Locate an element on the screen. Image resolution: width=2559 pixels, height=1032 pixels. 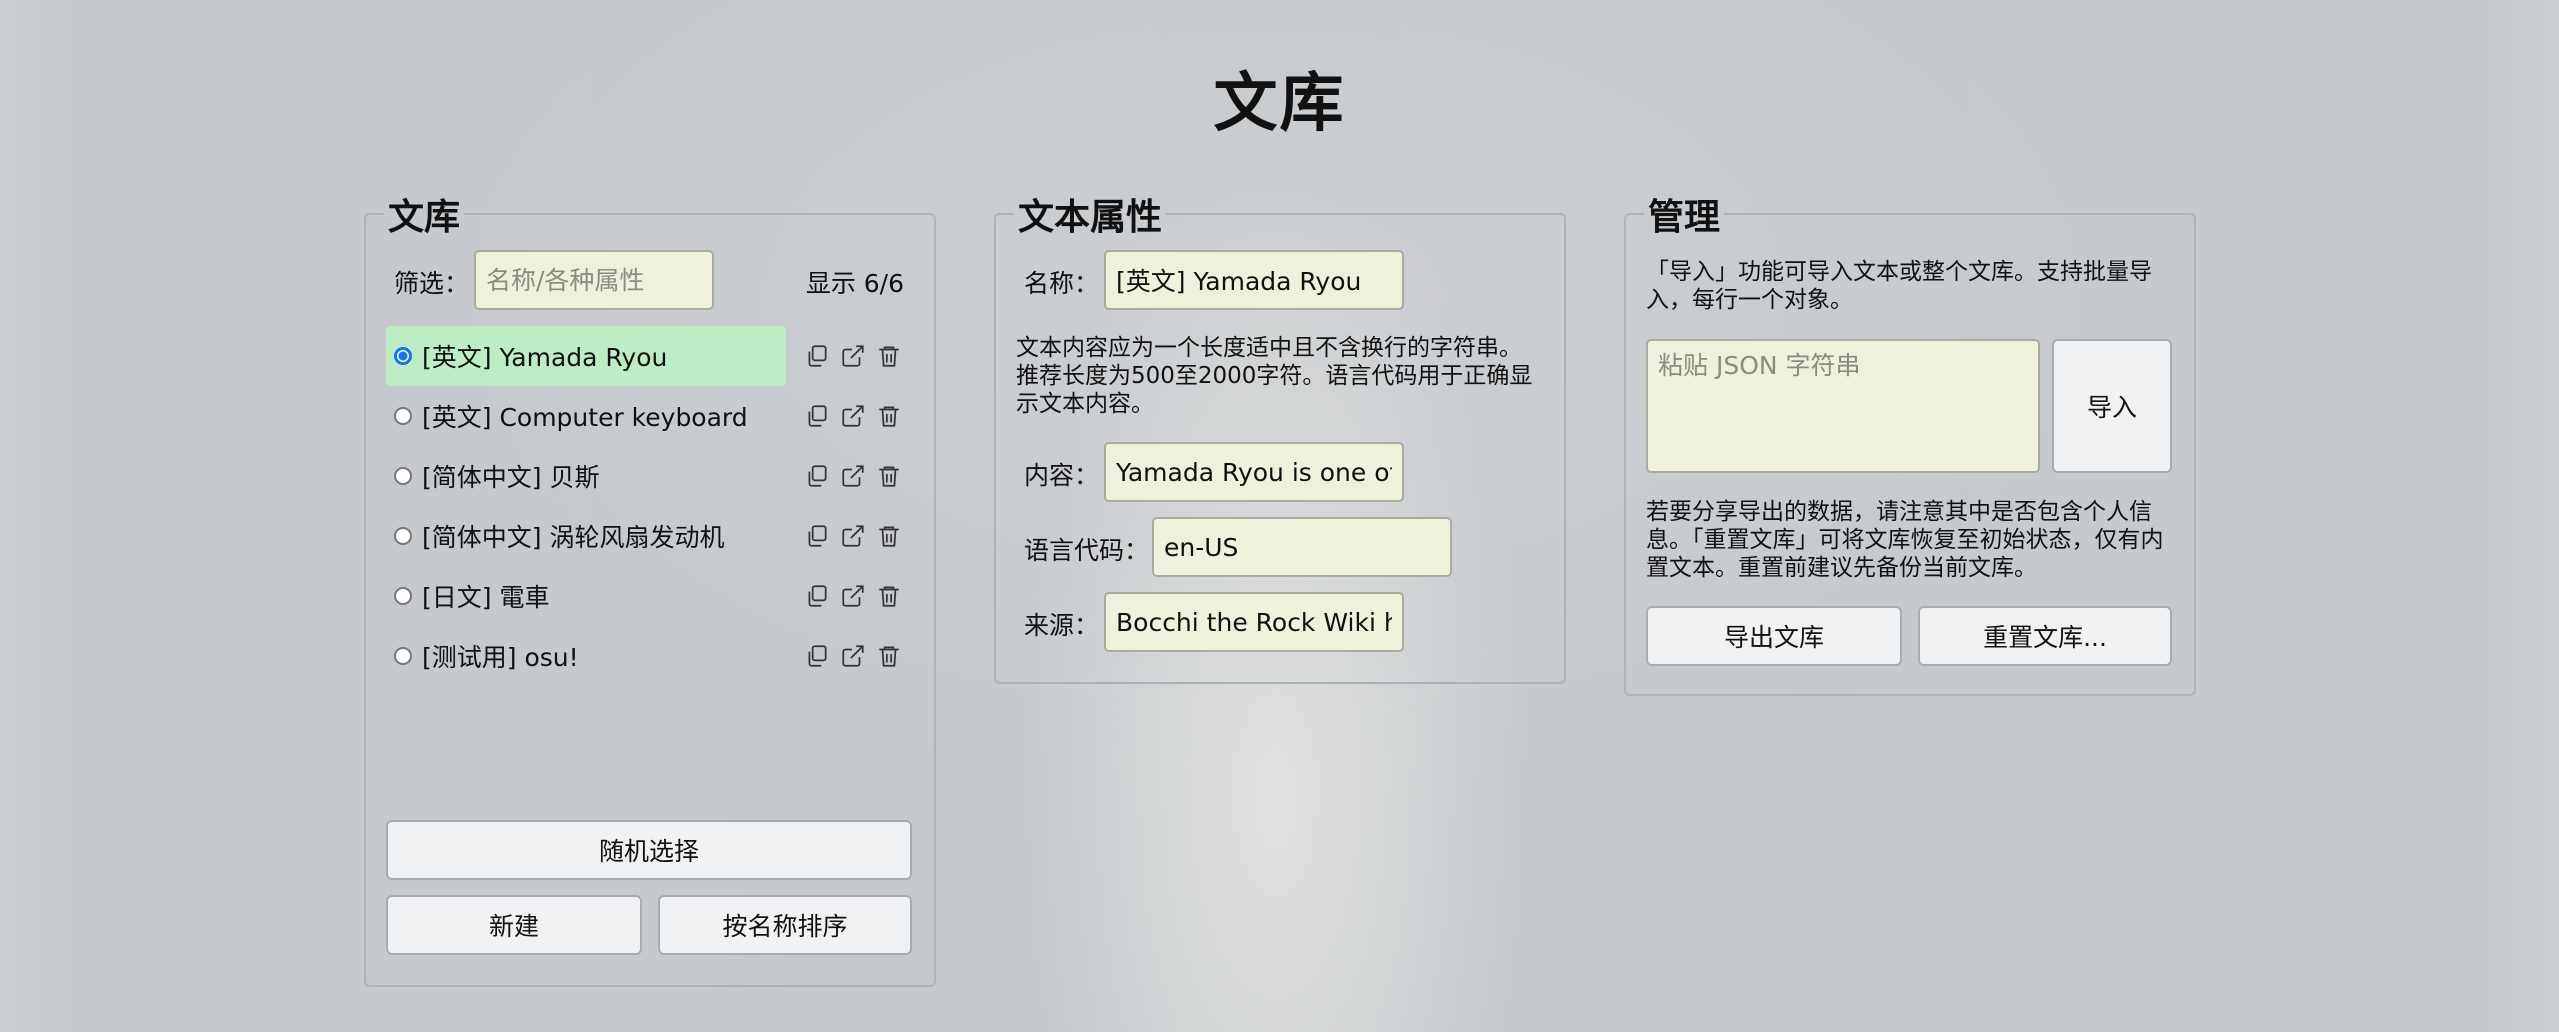
name-input is located at coordinates (1254, 280).